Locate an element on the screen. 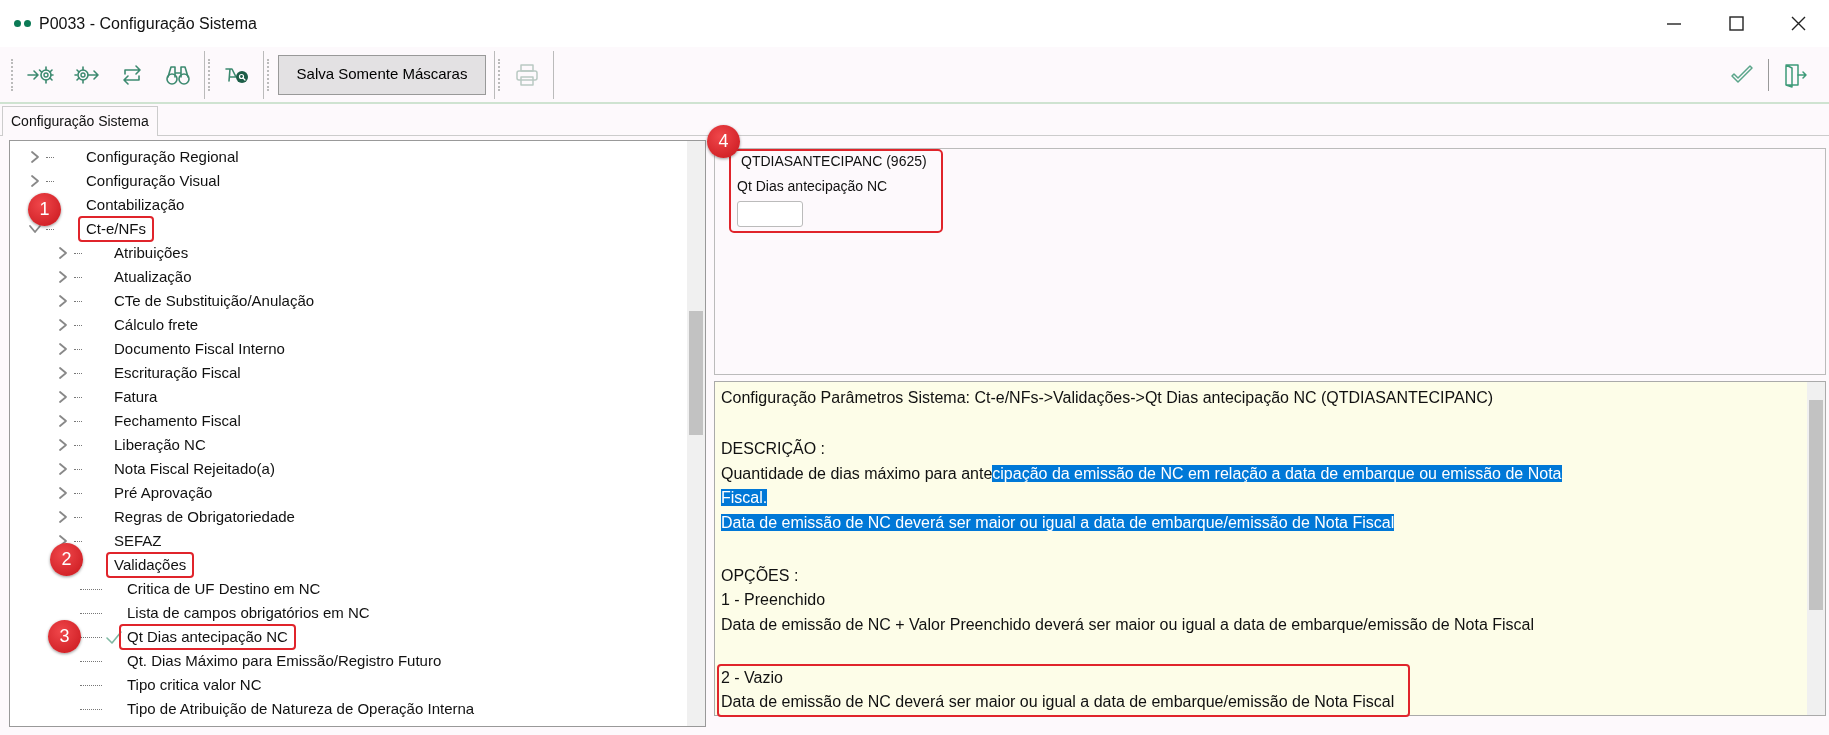 Image resolution: width=1829 pixels, height=735 pixels. description-text: 1 - Preenchido is located at coordinates (773, 599).